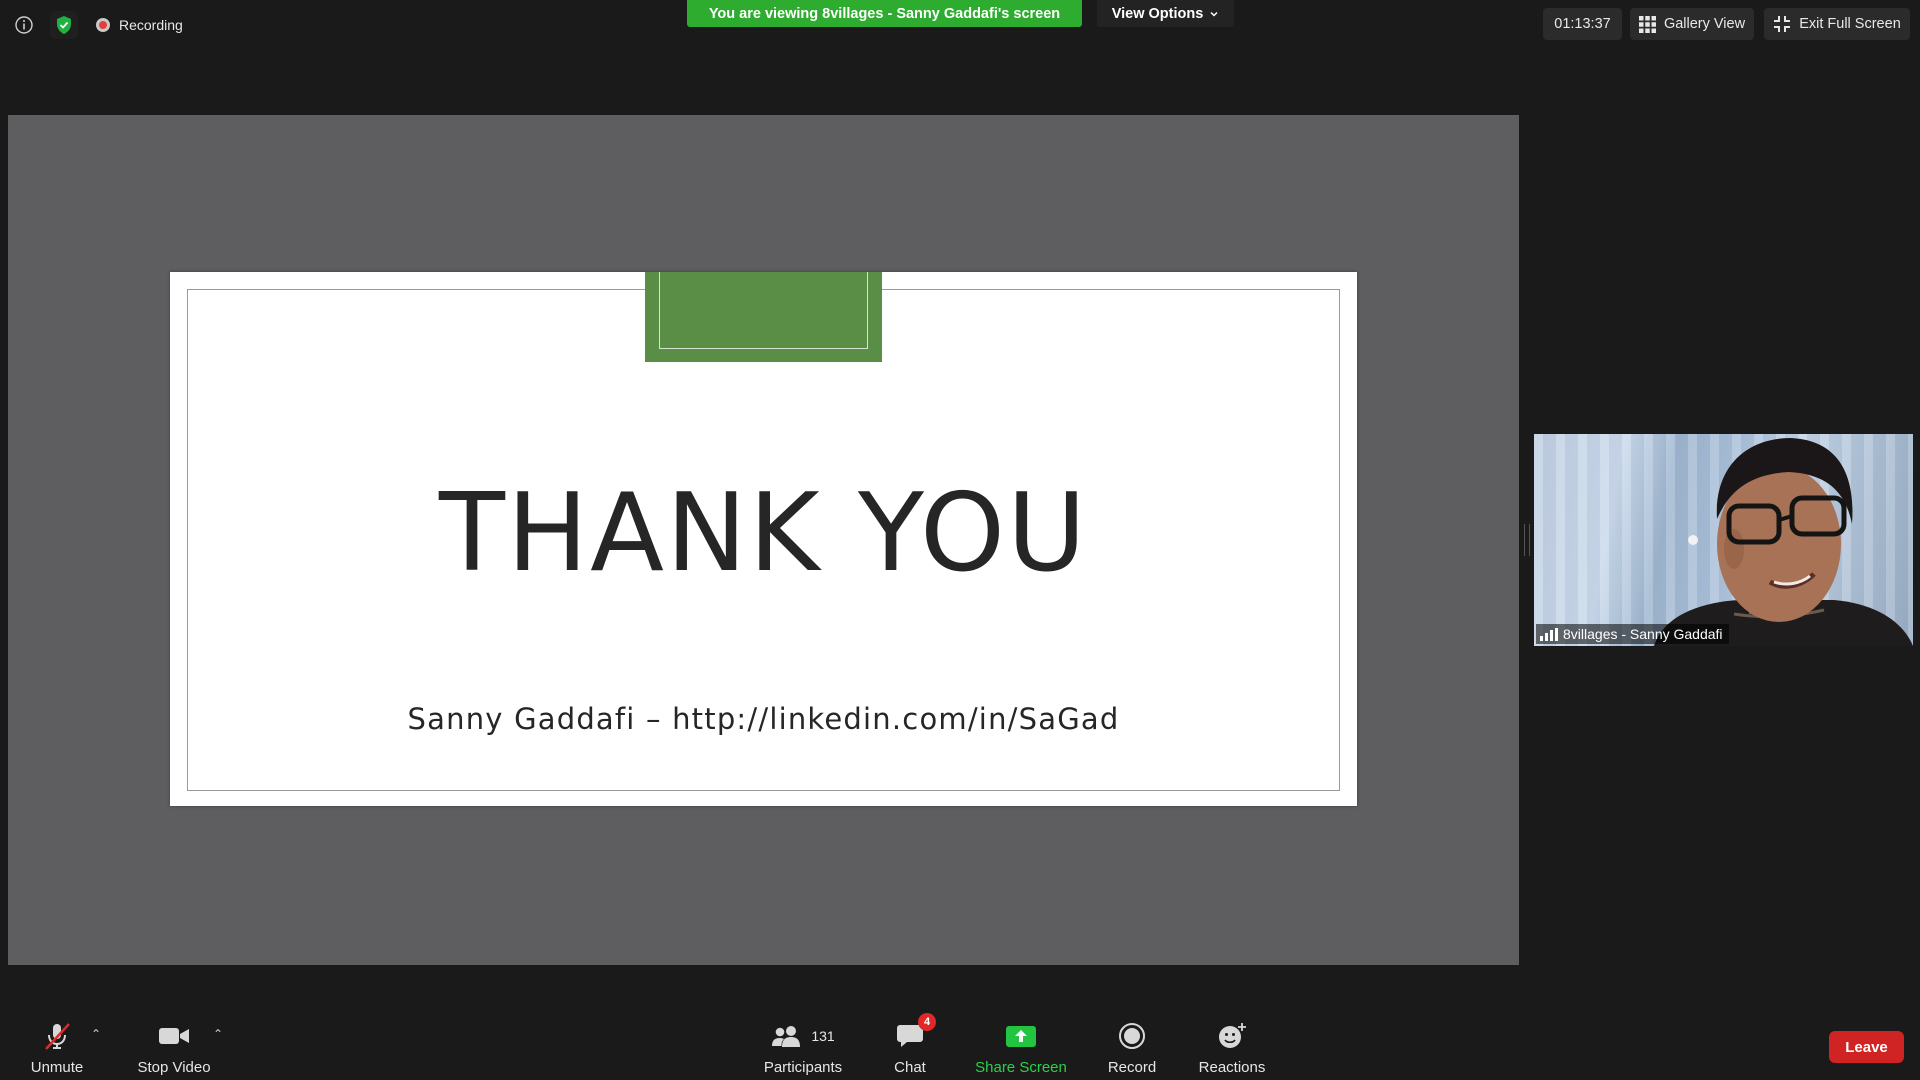 This screenshot has height=1080, width=1920. I want to click on chat-label: Chat, so click(910, 1067).